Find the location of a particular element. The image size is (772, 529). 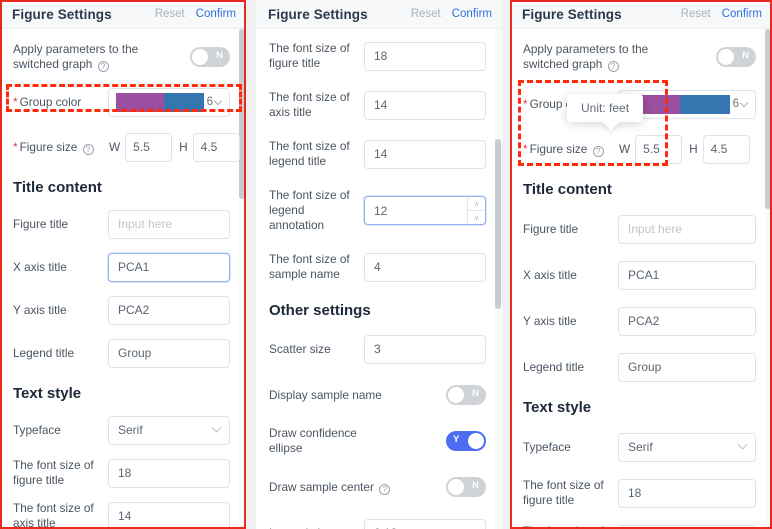

group-color-picker: 6 is located at coordinates (169, 102).